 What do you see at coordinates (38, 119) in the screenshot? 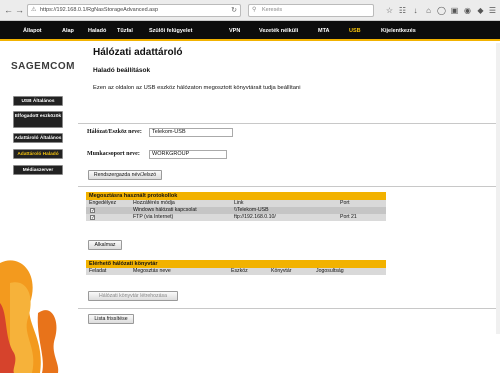
I see `sidebar-item-elfogadott-eszkozok: Elfogadott eszközök` at bounding box center [38, 119].